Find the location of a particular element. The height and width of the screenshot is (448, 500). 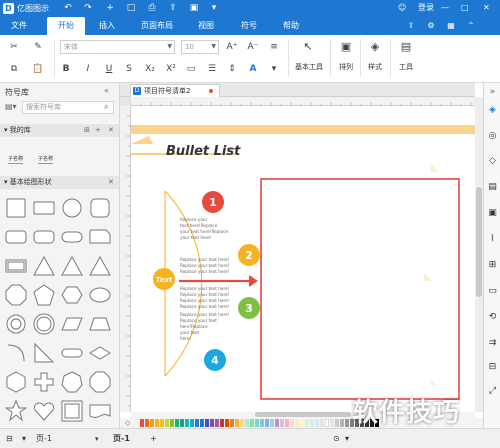

font-name-select: 宋体 ▼ is located at coordinates (117, 47).